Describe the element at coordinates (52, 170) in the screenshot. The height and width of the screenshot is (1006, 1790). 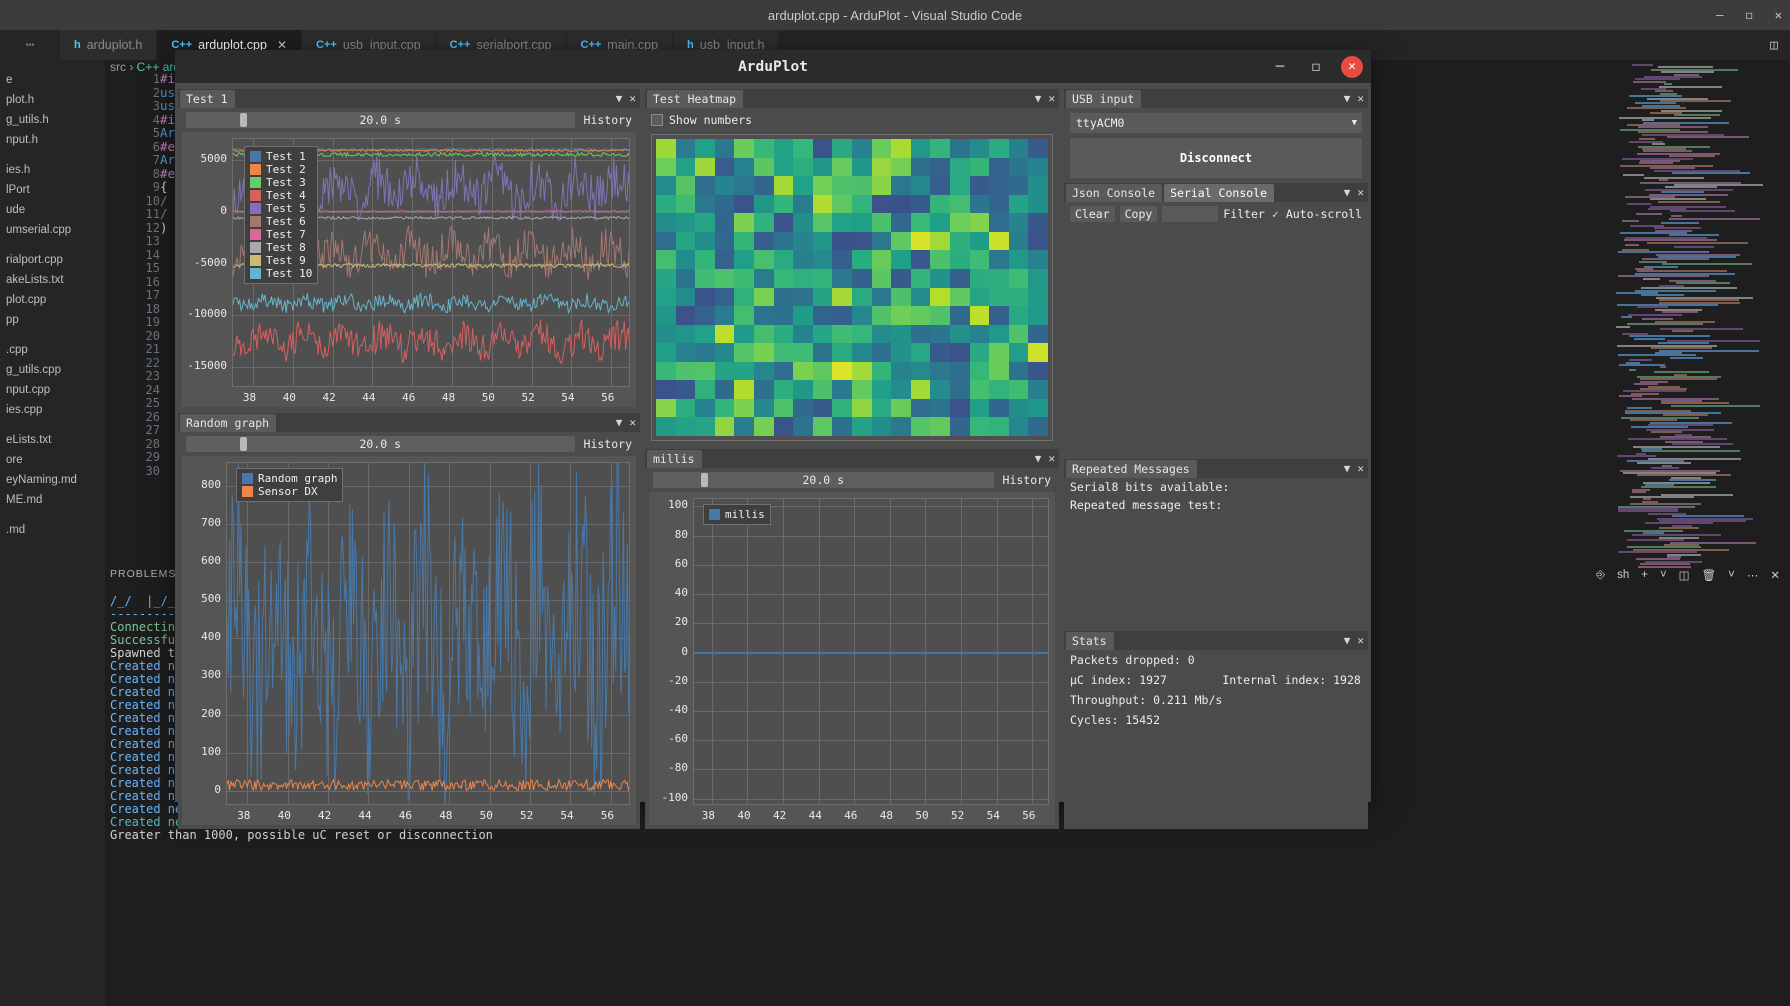
I see `sidebar-item: ies.h` at that location.